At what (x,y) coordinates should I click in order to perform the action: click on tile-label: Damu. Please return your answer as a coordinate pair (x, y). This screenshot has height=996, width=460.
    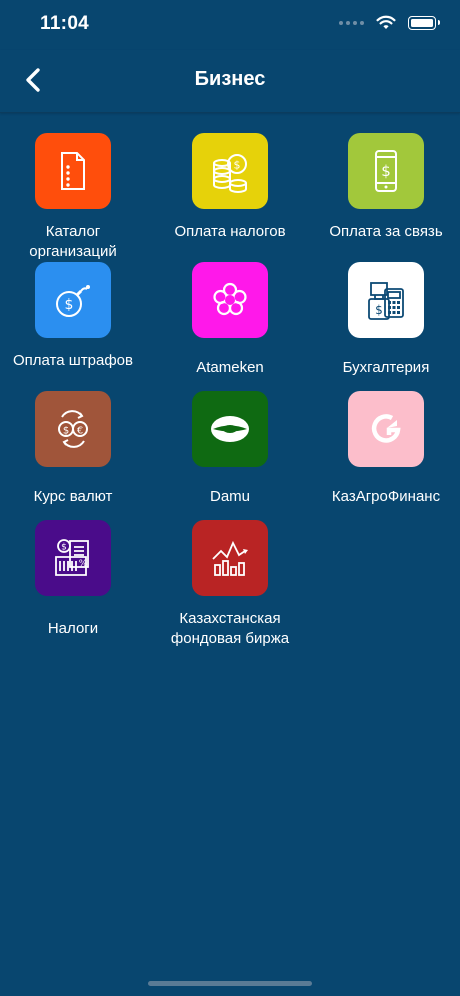
    Looking at the image, I should click on (229, 496).